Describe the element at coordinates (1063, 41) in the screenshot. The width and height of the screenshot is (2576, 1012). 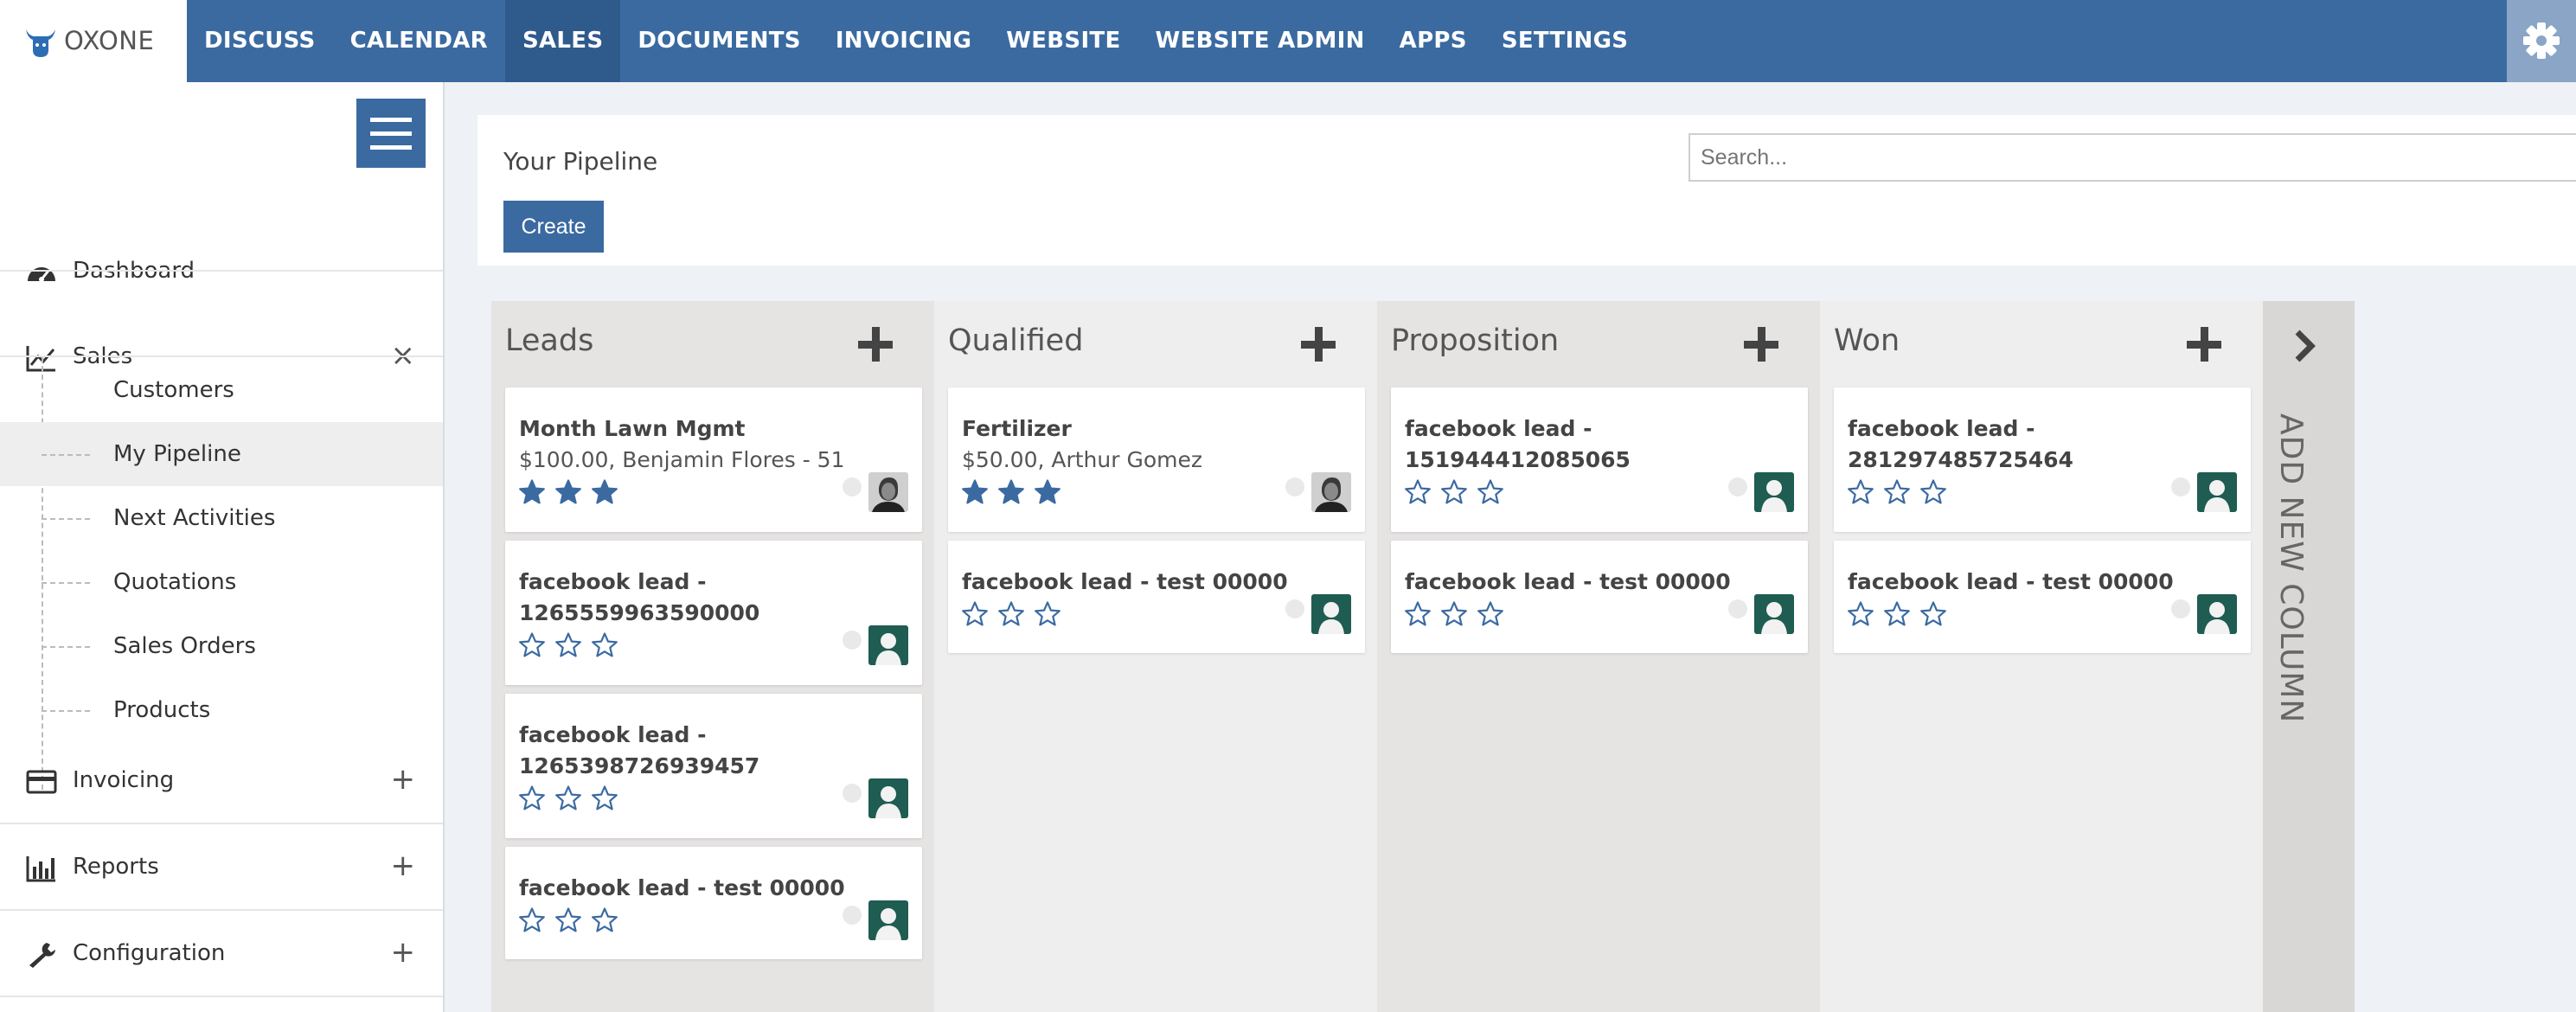
I see `nav-website: WEBSITE` at that location.